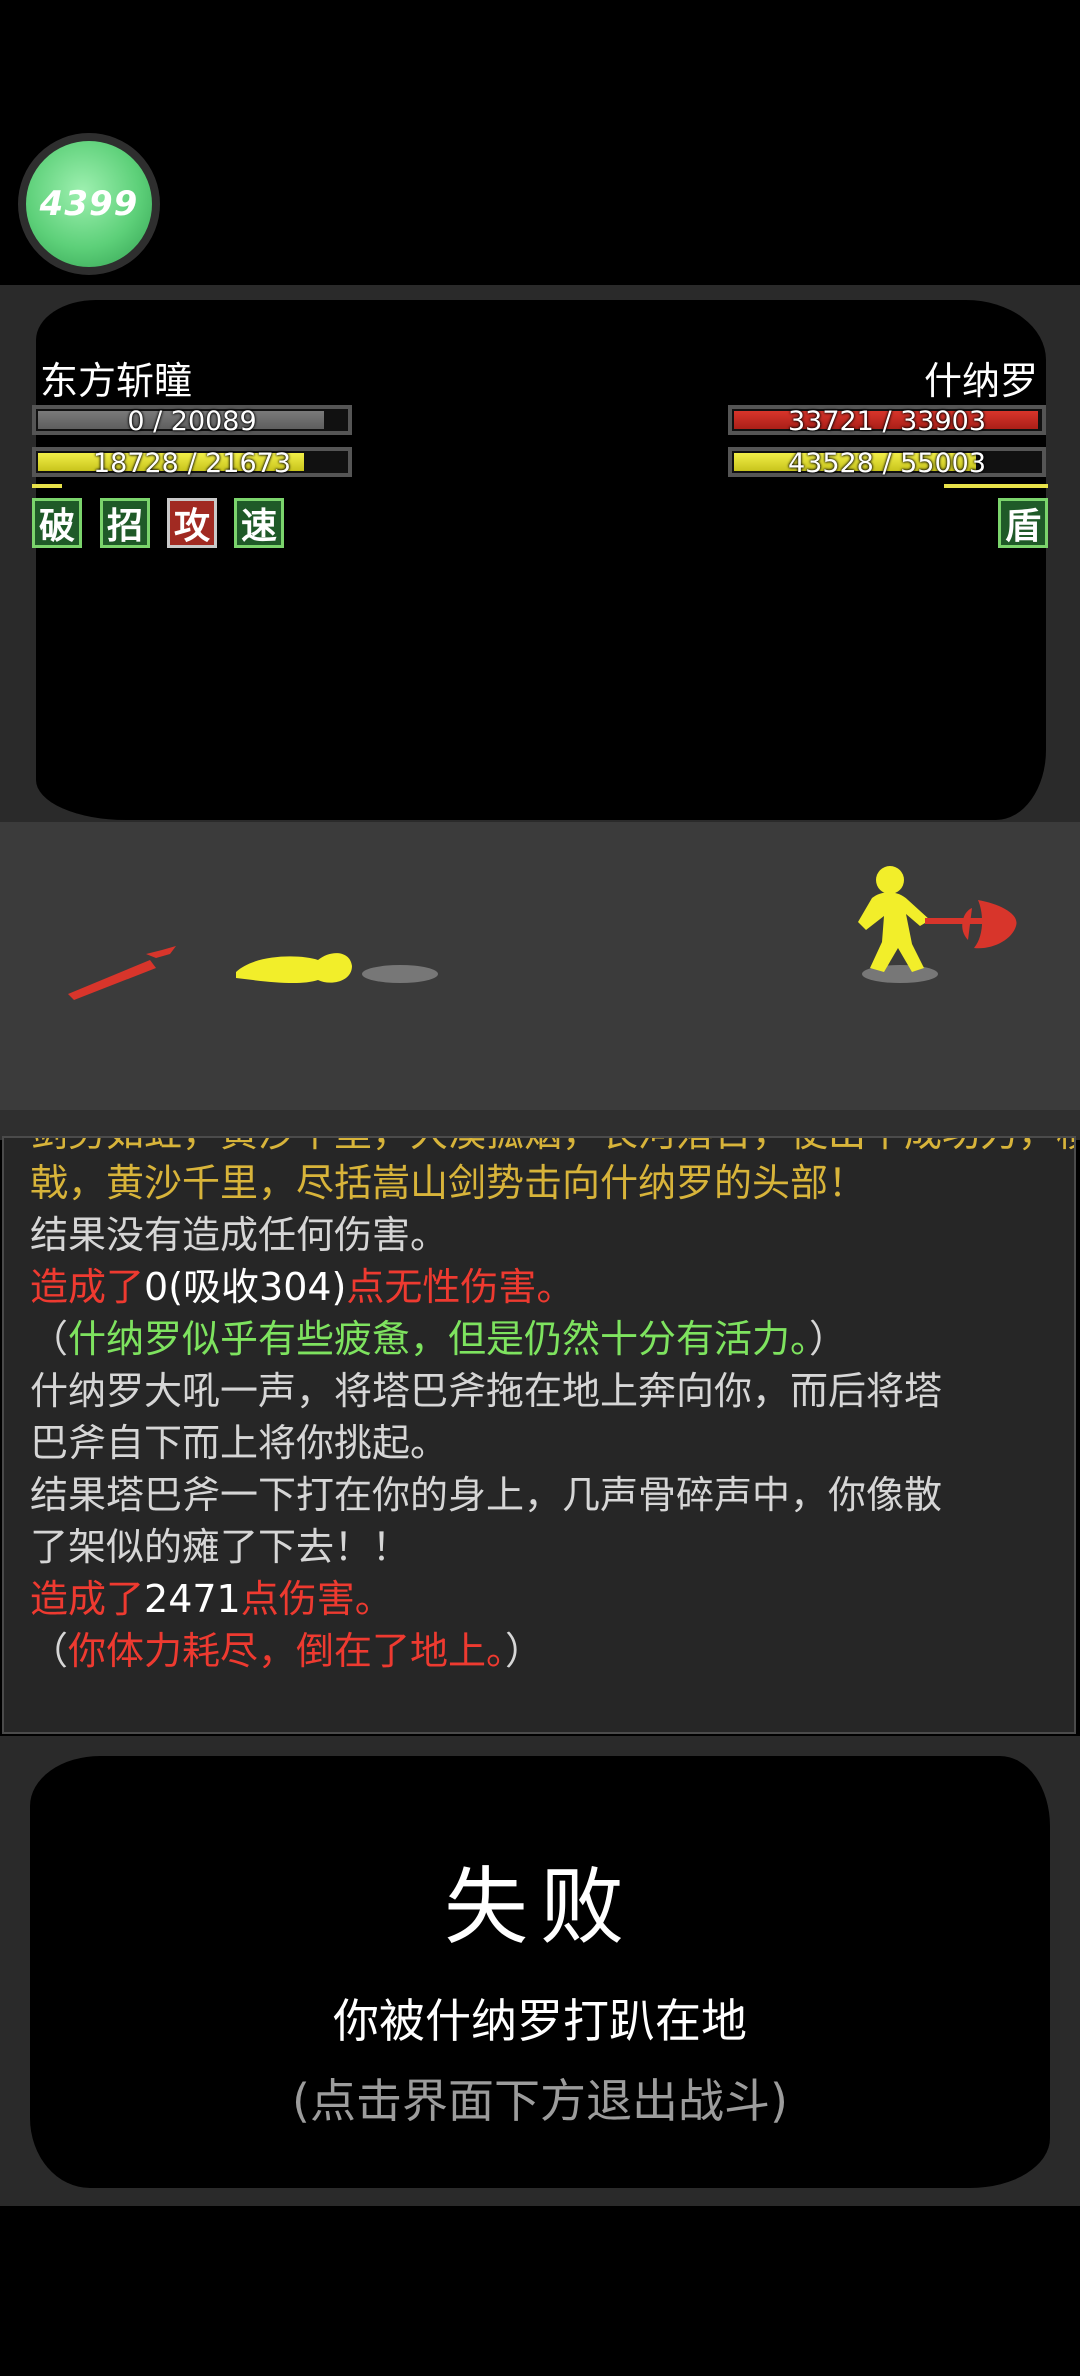 The width and height of the screenshot is (1080, 2376). What do you see at coordinates (971, 924) in the screenshot?
I see `axe-icon` at bounding box center [971, 924].